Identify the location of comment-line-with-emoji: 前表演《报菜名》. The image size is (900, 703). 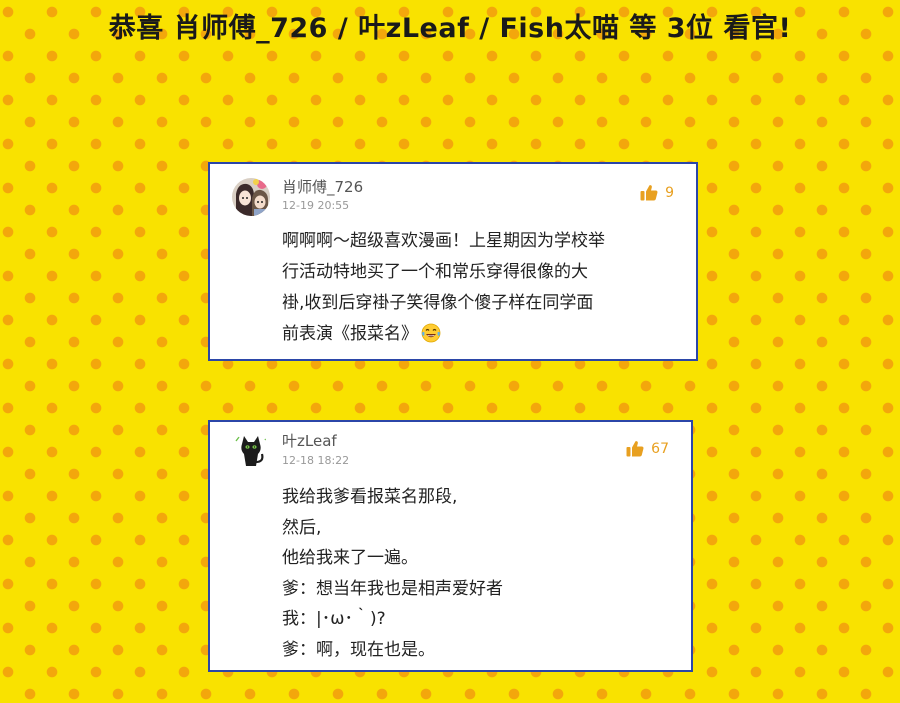
(482, 334).